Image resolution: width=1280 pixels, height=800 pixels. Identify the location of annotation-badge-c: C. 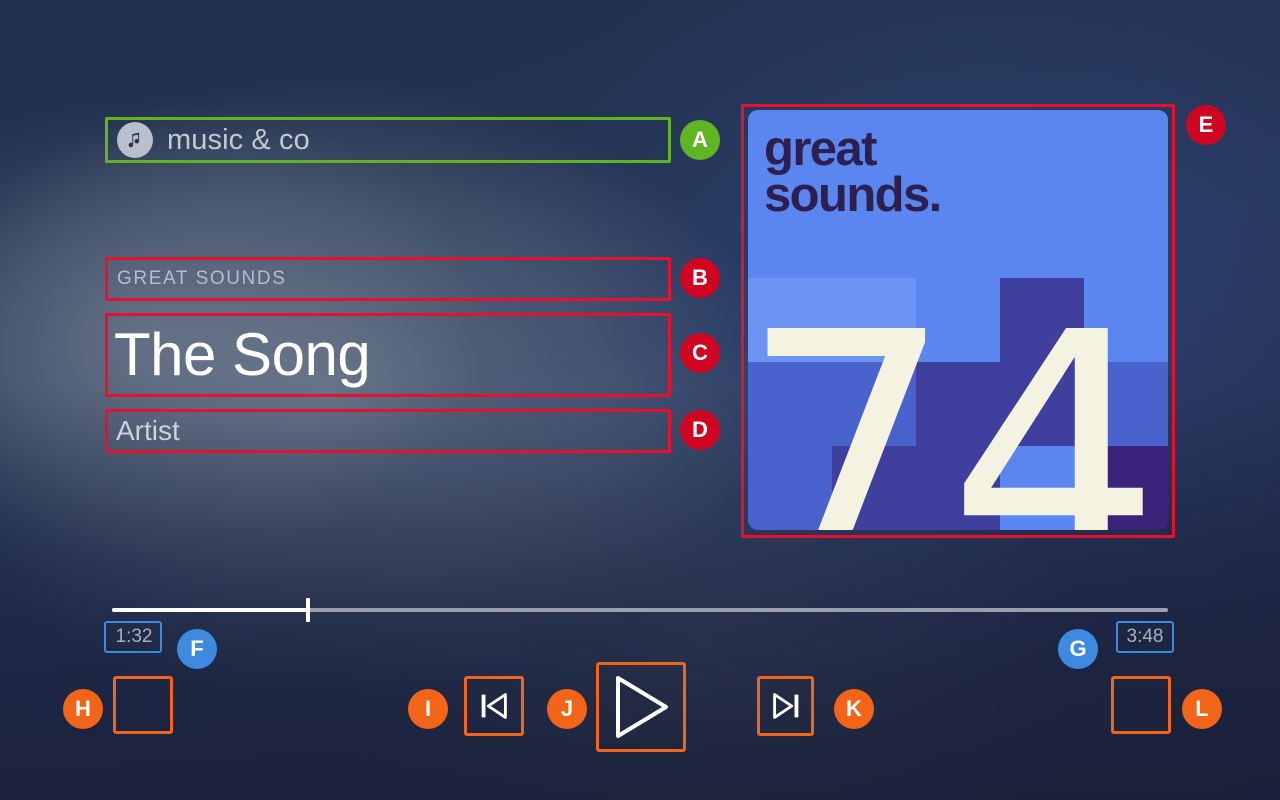
(700, 353).